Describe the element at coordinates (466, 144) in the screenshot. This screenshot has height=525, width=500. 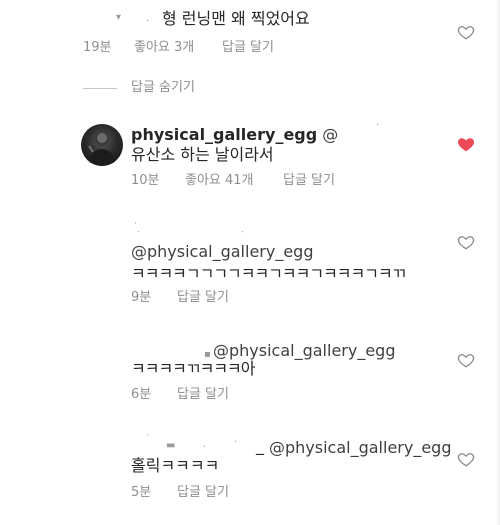
I see `heart-filled-icon` at that location.